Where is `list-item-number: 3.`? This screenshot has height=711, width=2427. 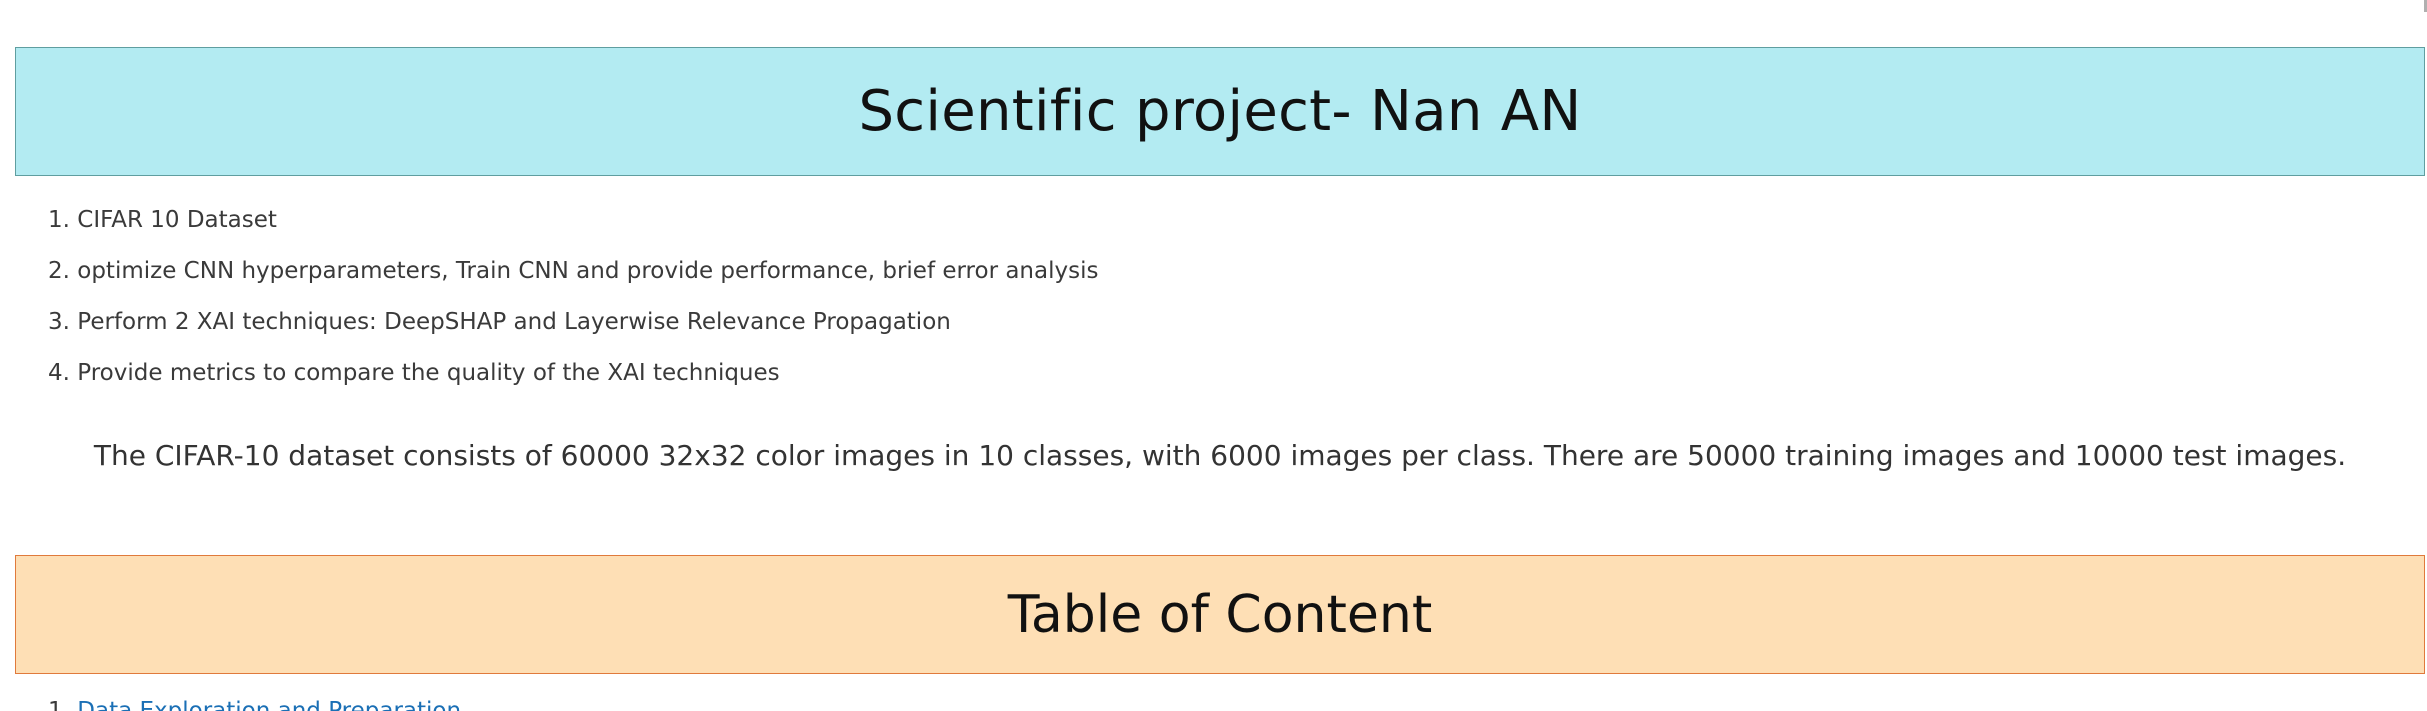 list-item-number: 3. is located at coordinates (59, 322).